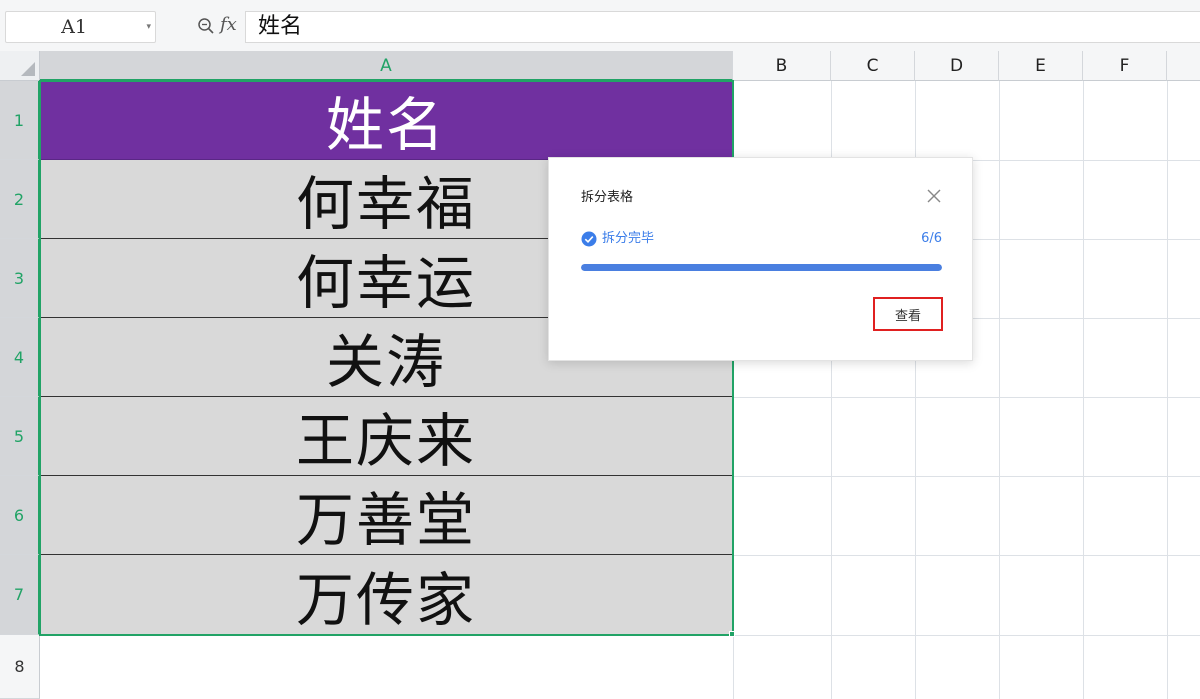 The image size is (1200, 699). Describe the element at coordinates (1183, 66) in the screenshot. I see `column-header-g` at that location.